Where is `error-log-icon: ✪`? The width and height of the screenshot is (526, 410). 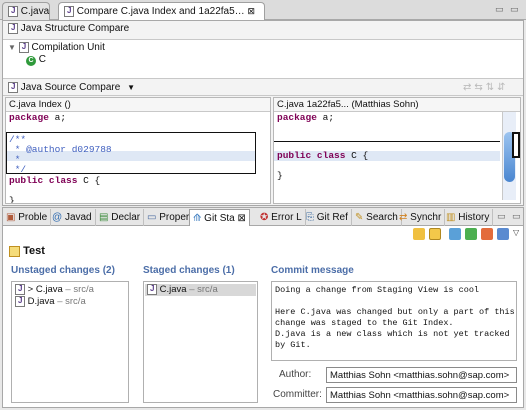 error-log-icon: ✪ is located at coordinates (264, 217).